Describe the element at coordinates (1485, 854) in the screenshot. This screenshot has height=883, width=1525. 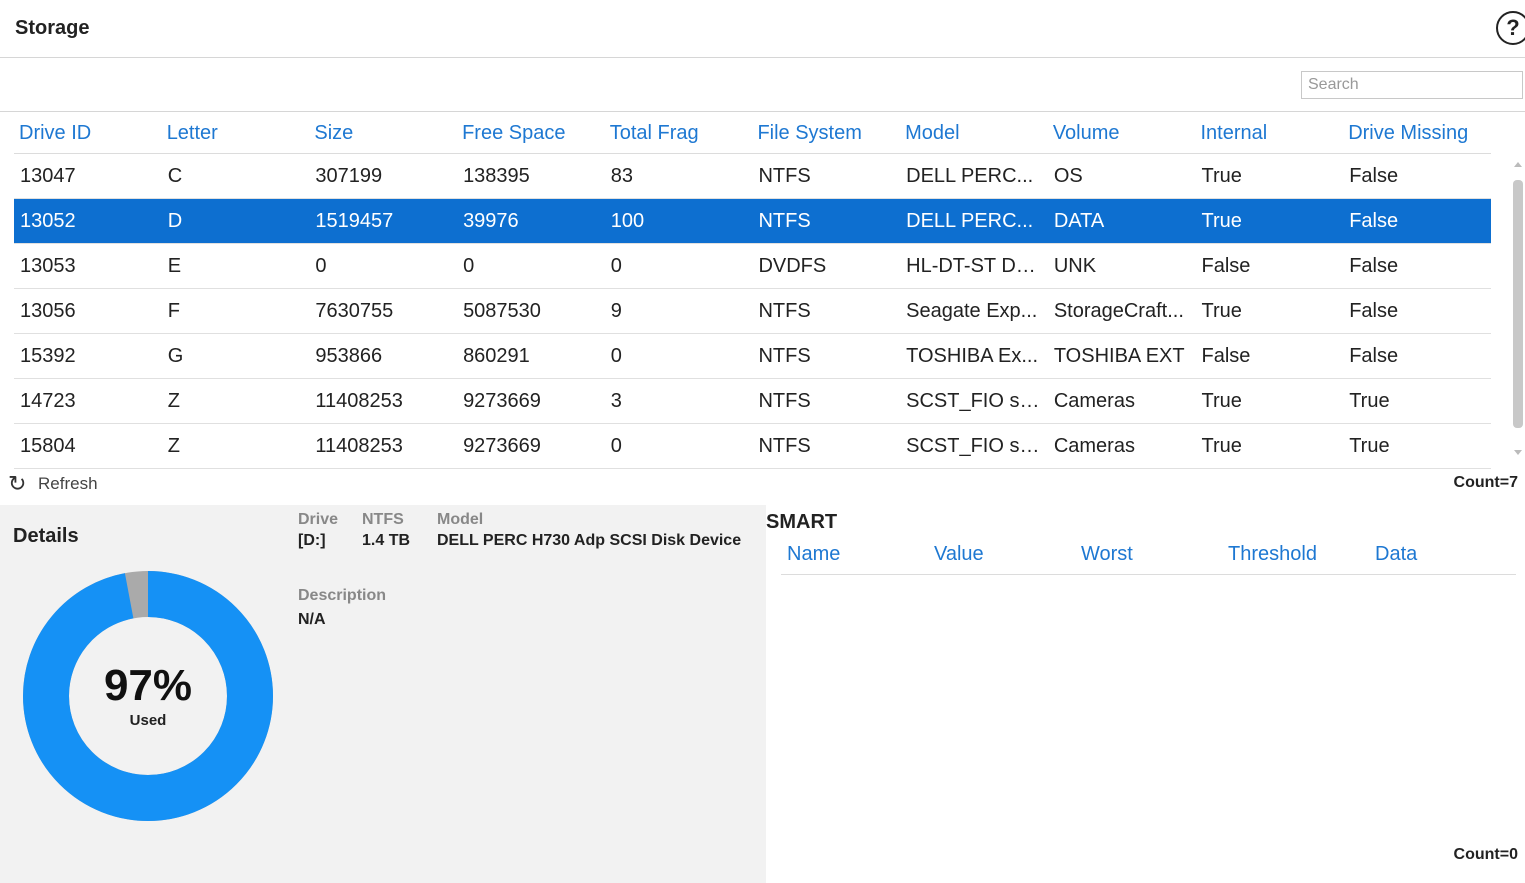
I see `smart-count: Count=0` at that location.